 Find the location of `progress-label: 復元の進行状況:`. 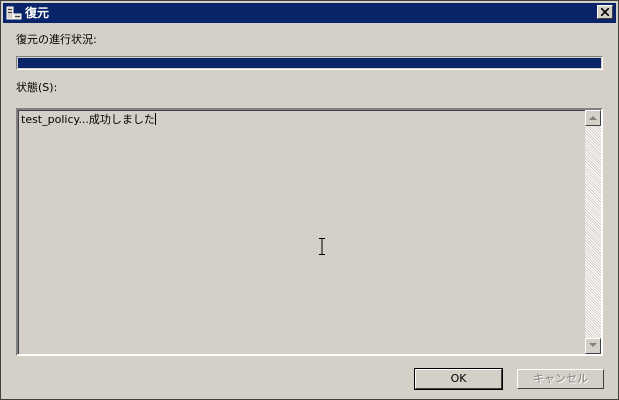

progress-label: 復元の進行状況: is located at coordinates (56, 39).